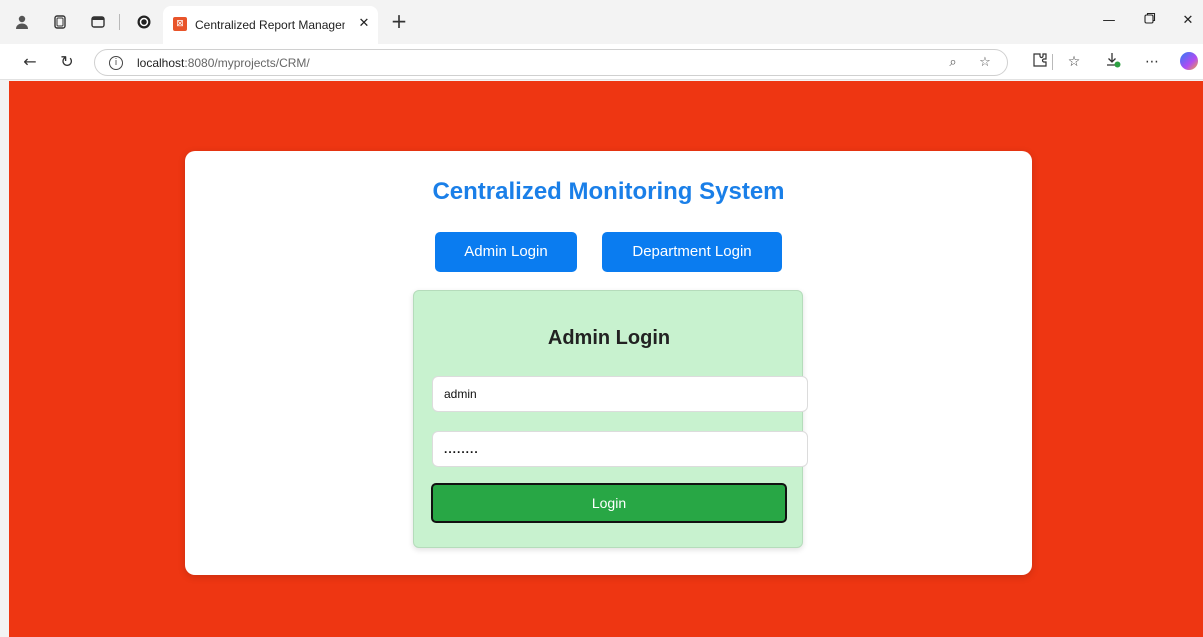 The width and height of the screenshot is (1203, 637). What do you see at coordinates (67, 62) in the screenshot?
I see `refresh-icon: ↻` at bounding box center [67, 62].